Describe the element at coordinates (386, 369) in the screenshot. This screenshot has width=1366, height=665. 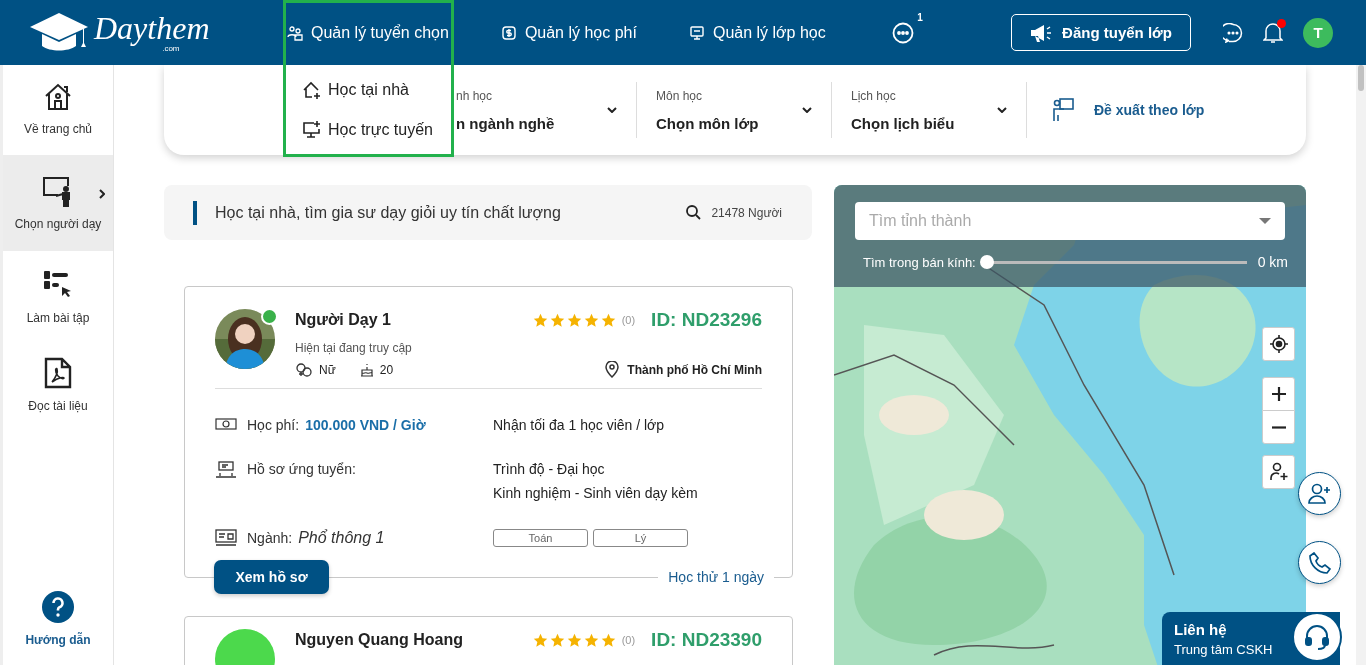
I see `age-text: 20` at that location.